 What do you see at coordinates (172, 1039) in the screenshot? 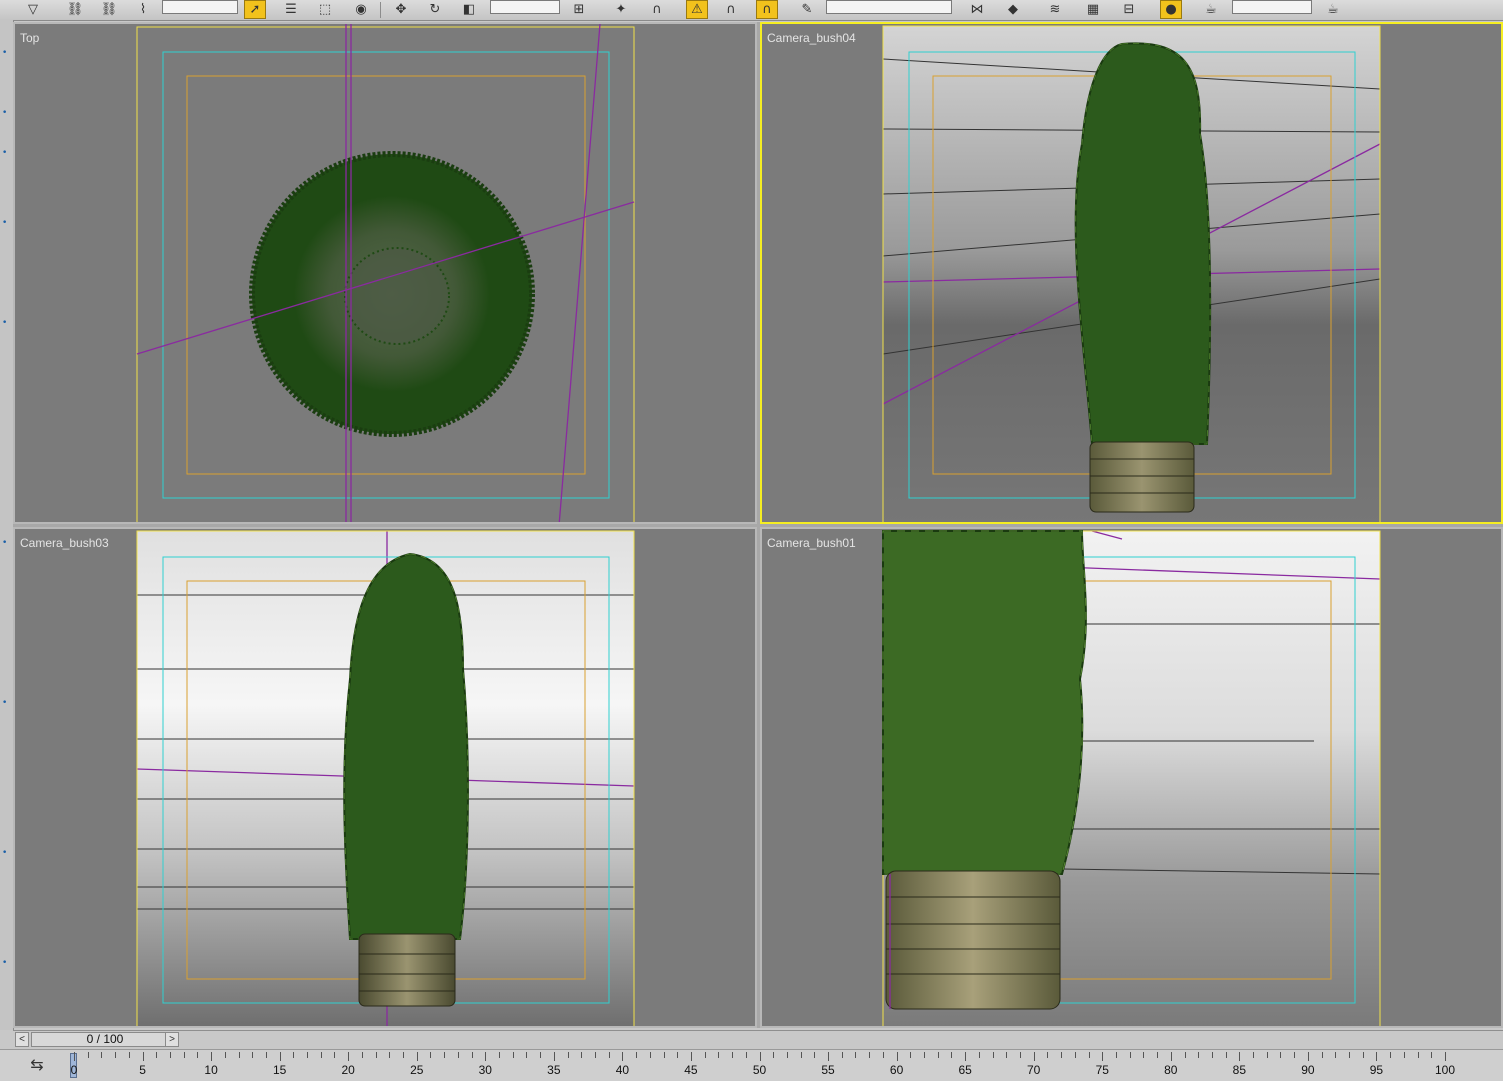
I see `time-slider-next-button: >` at bounding box center [172, 1039].